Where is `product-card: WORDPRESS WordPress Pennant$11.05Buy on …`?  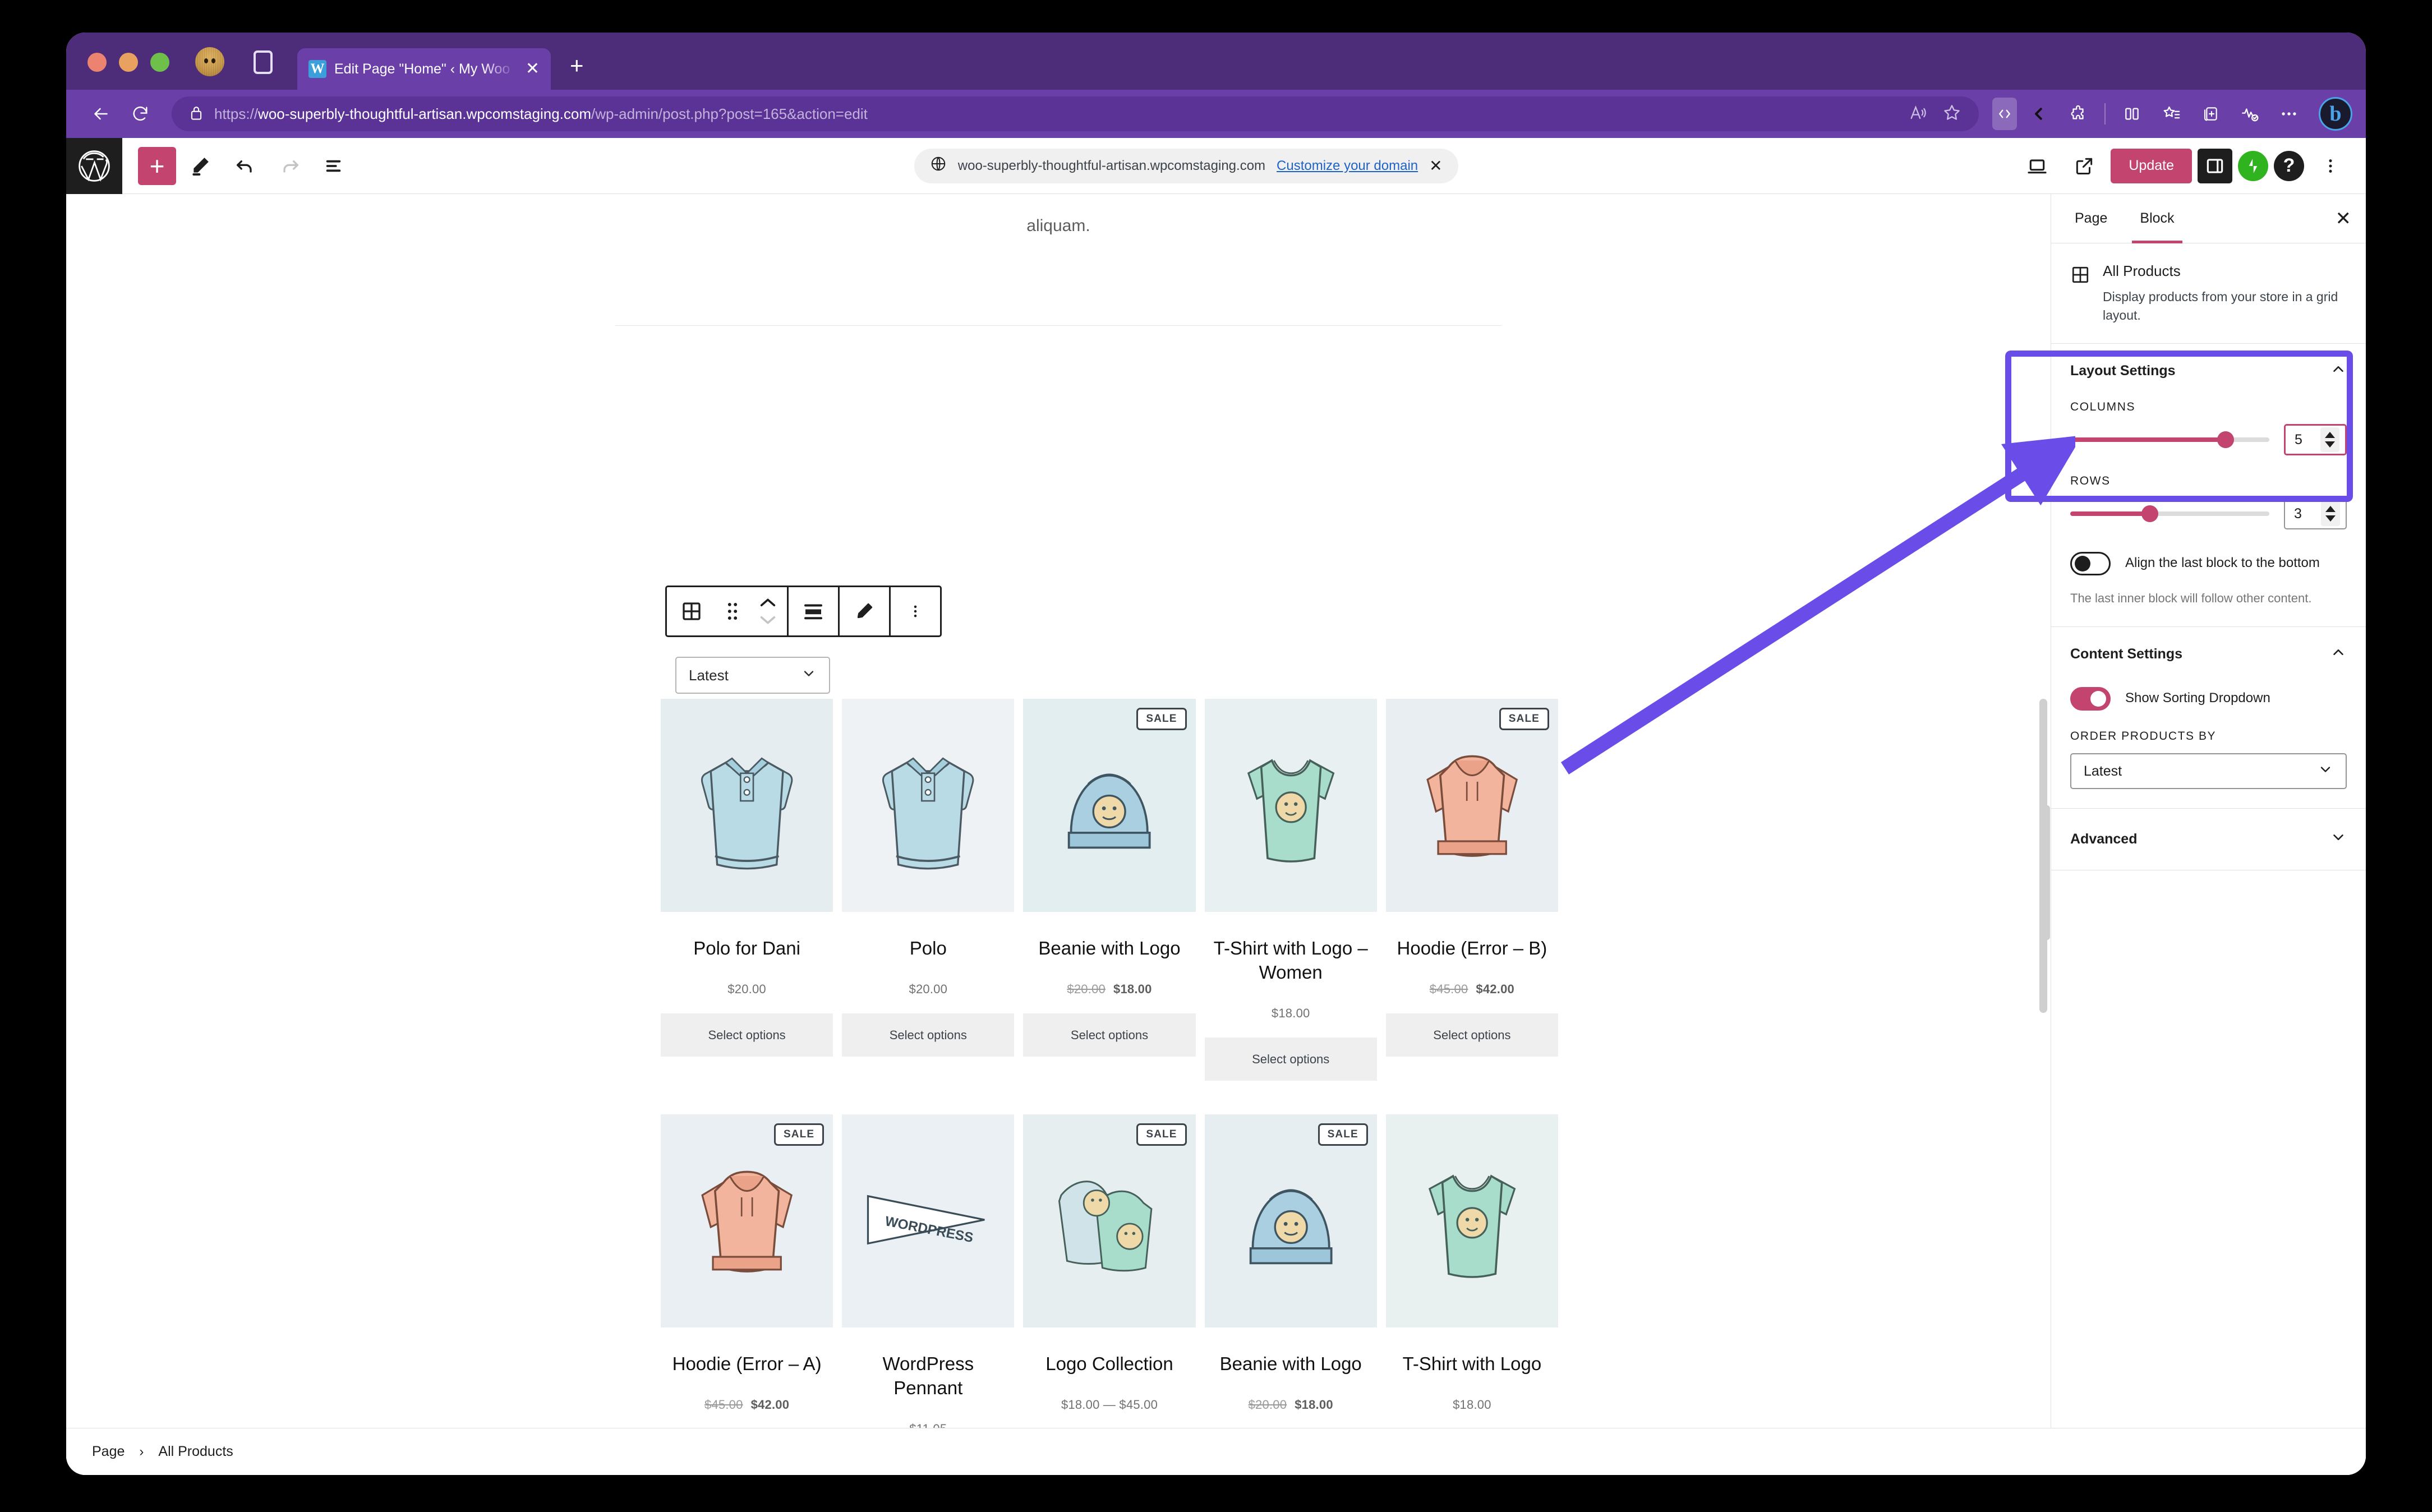 product-card: WORDPRESS WordPress Pennant$11.05Buy on … is located at coordinates (928, 1271).